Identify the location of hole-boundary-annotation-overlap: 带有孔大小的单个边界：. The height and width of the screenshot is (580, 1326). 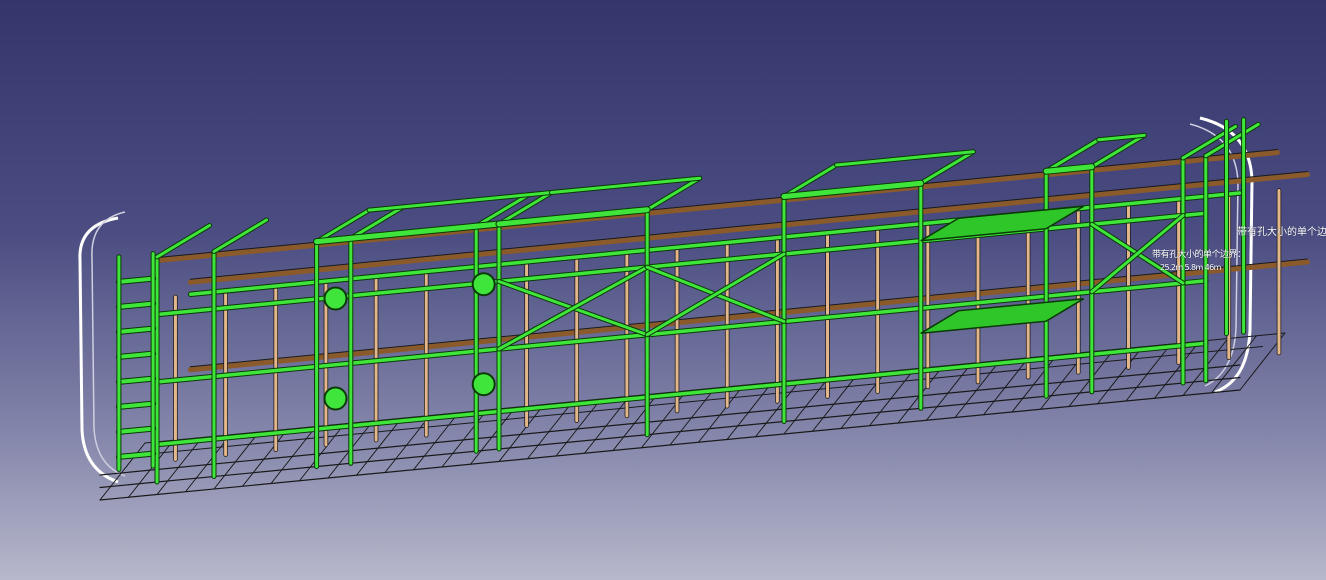
(1199, 253).